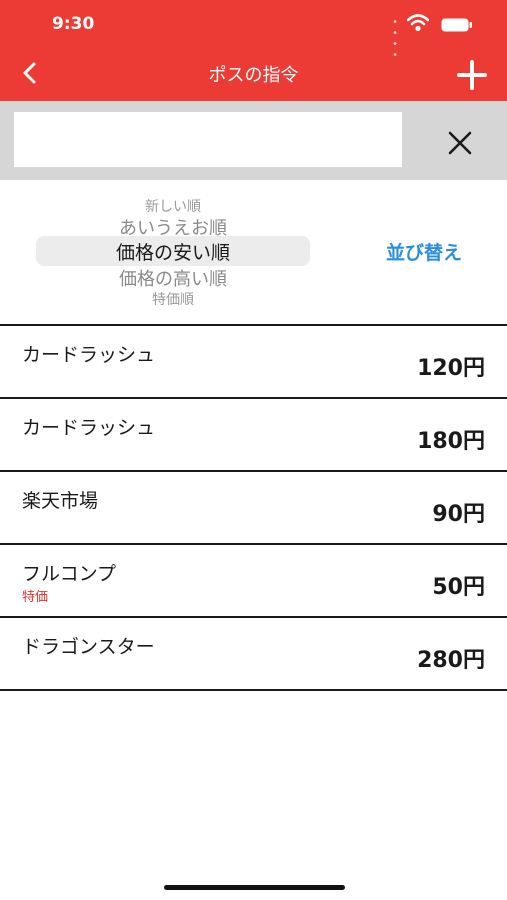 The height and width of the screenshot is (900, 507). What do you see at coordinates (253, 579) in the screenshot?
I see `list-item: フルコンプ 特価 50円` at bounding box center [253, 579].